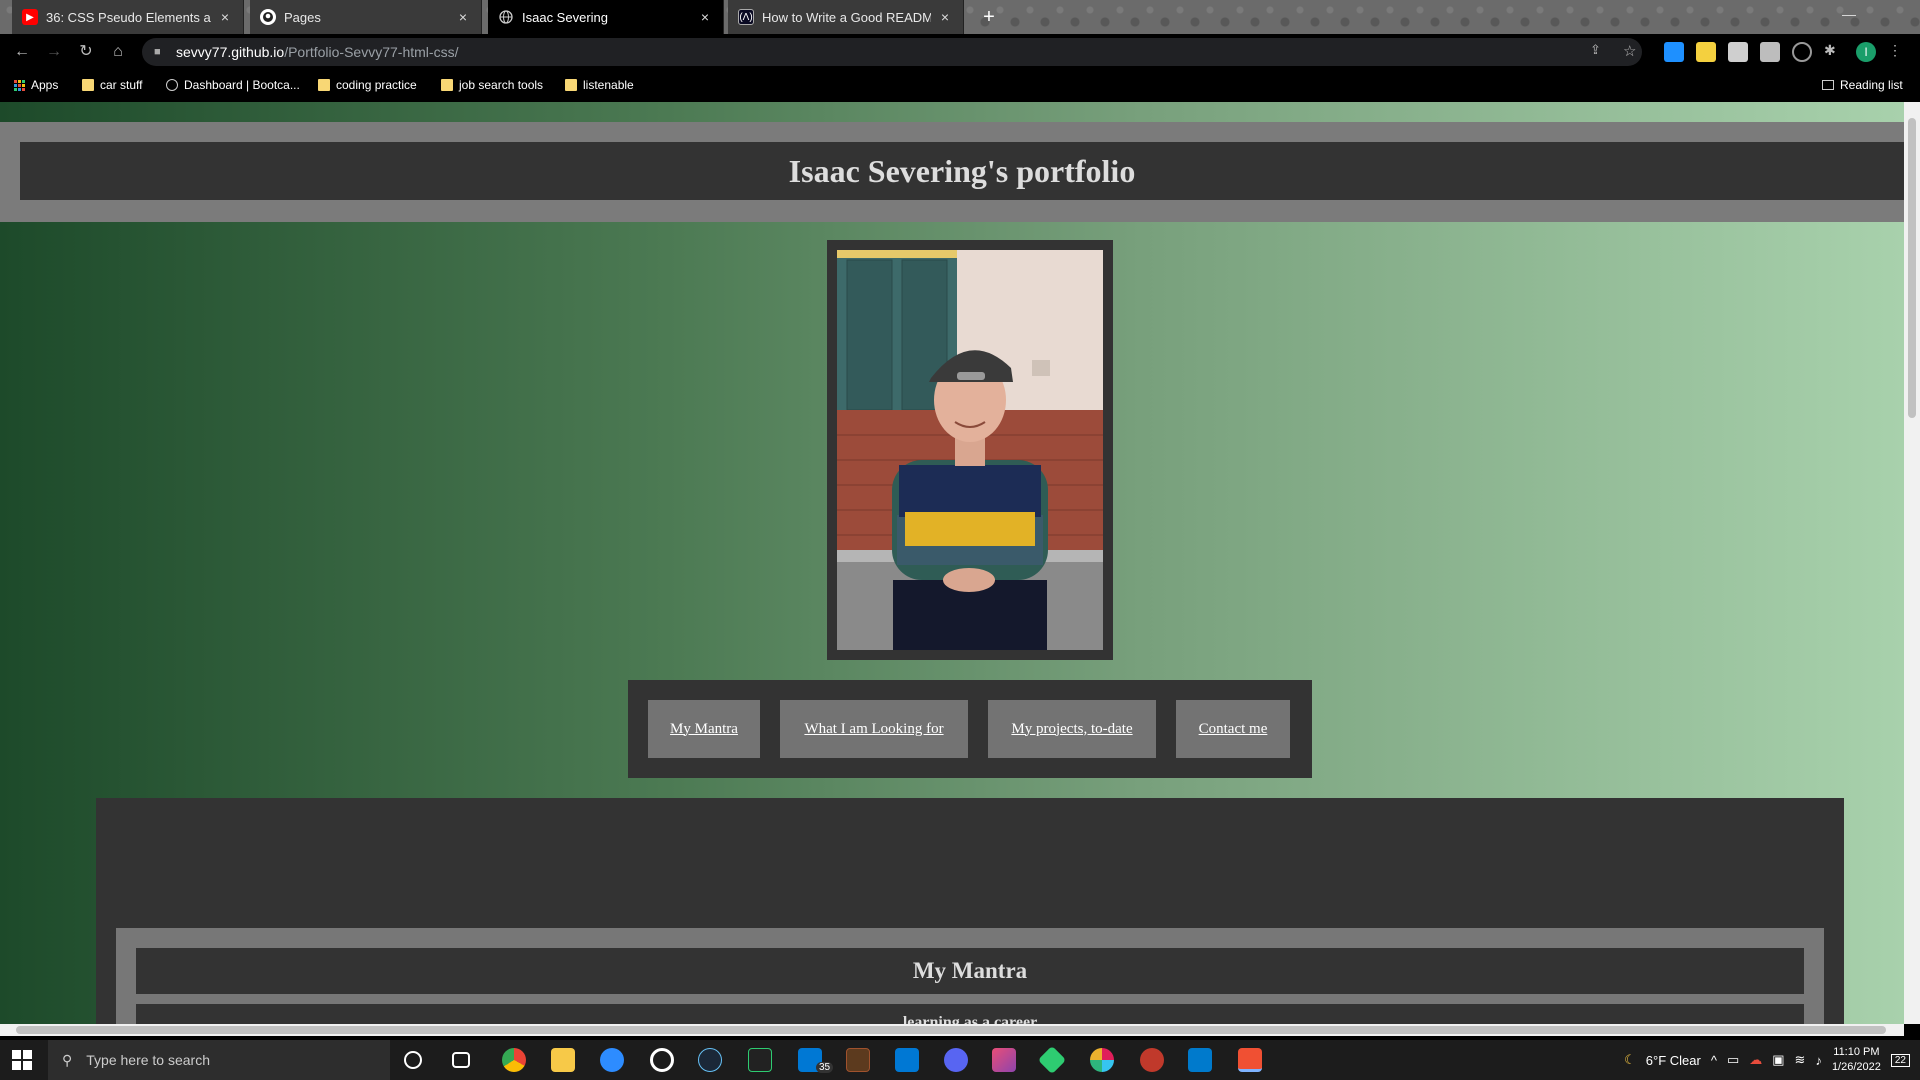 This screenshot has width=1920, height=1080. Describe the element at coordinates (1834, 52) in the screenshot. I see `puzzle-extensions-icon: ✱` at that location.